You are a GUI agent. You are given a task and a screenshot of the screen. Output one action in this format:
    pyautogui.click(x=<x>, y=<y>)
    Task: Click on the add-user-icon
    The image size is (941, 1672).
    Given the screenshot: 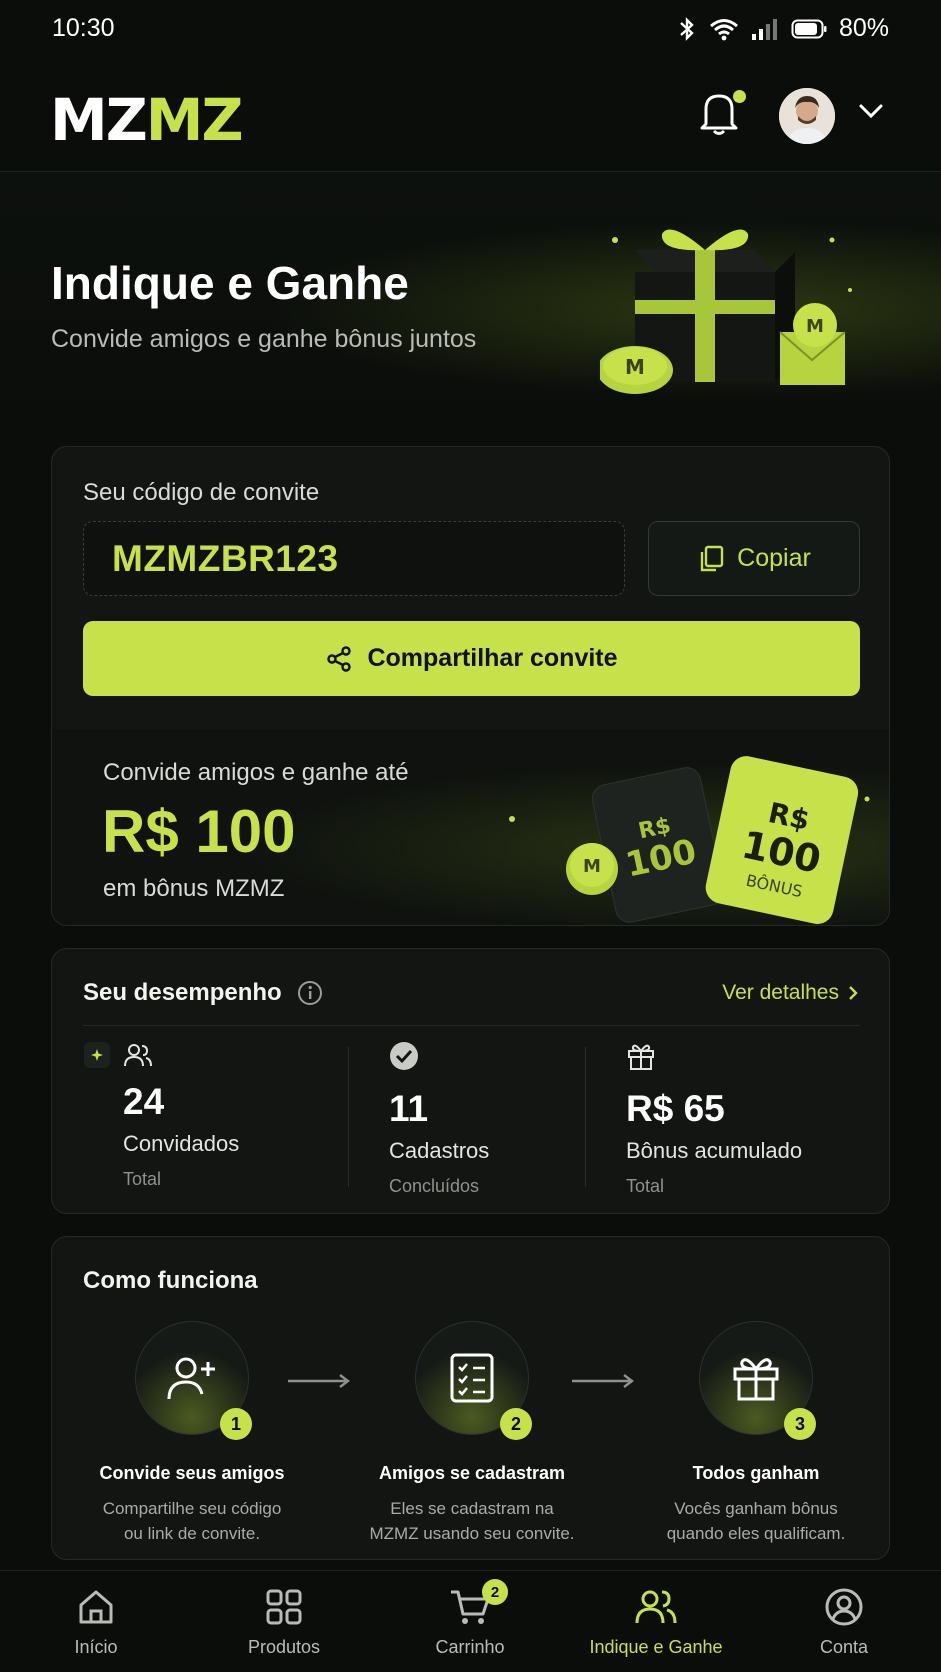 What is the action you would take?
    pyautogui.click(x=191, y=1378)
    